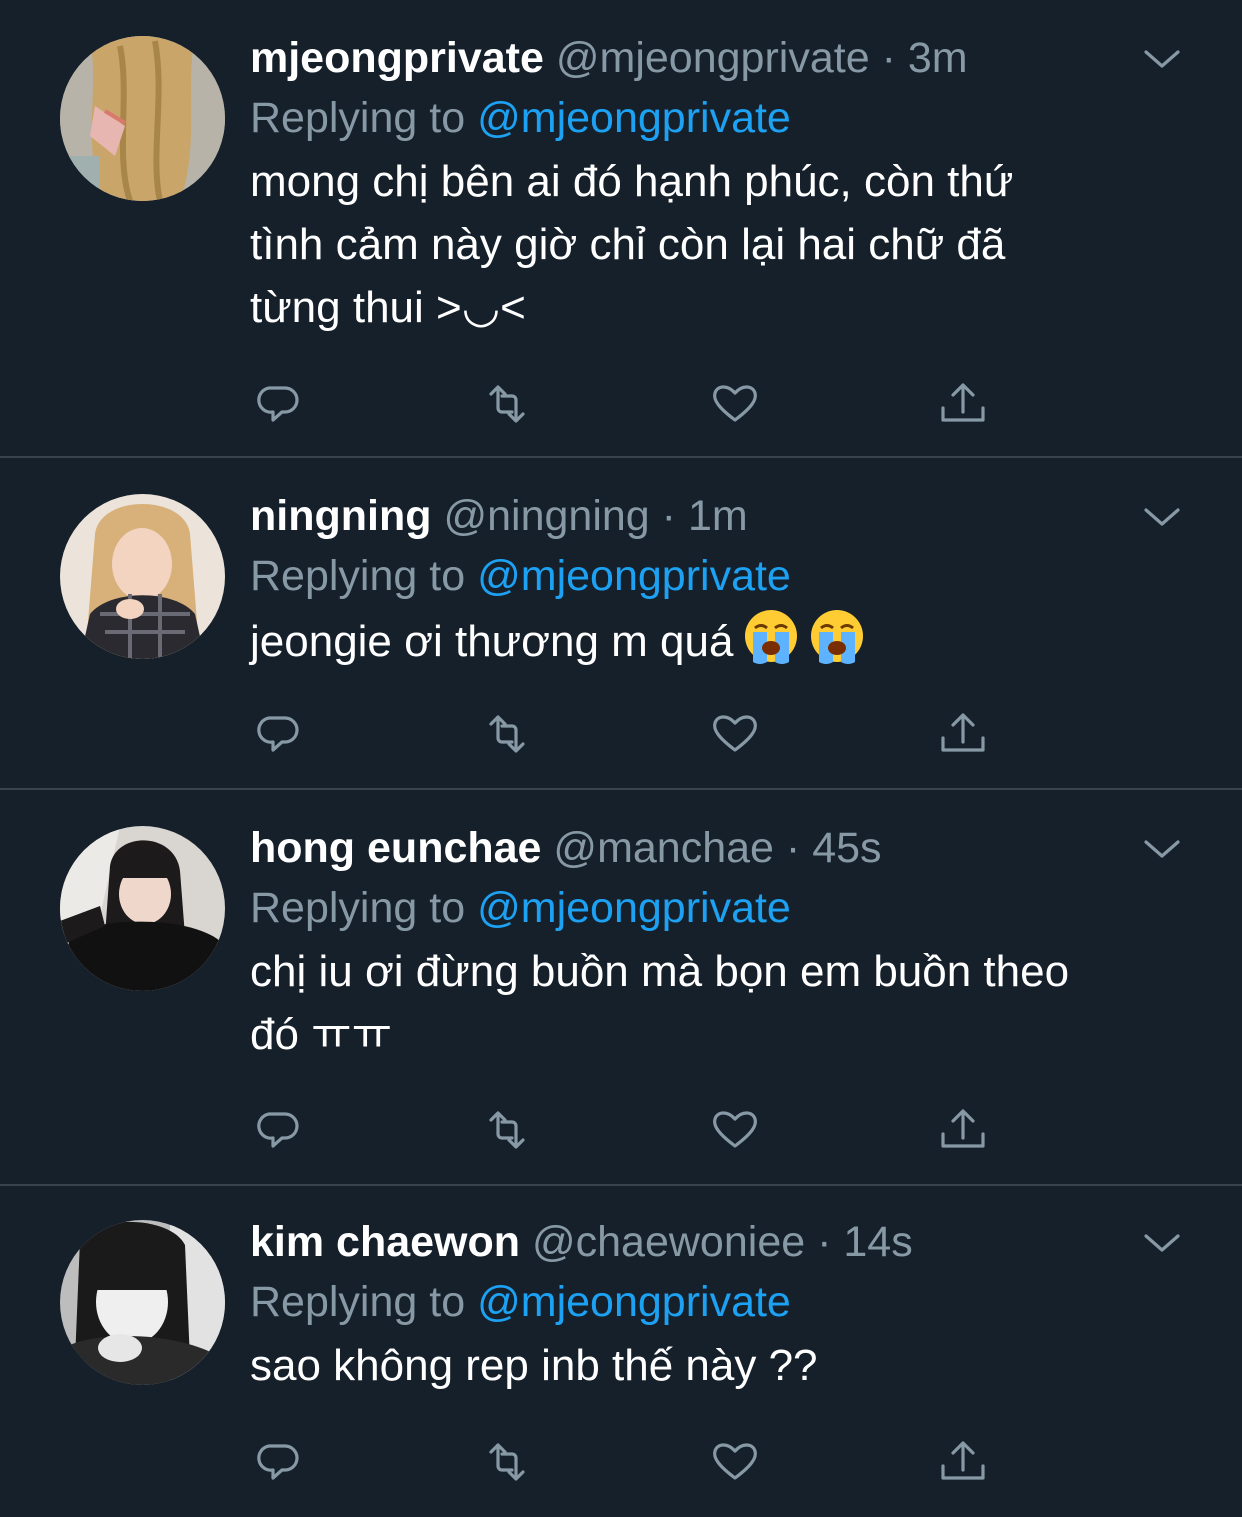 This screenshot has width=1242, height=1517. I want to click on timestamp: 45s, so click(846, 848).